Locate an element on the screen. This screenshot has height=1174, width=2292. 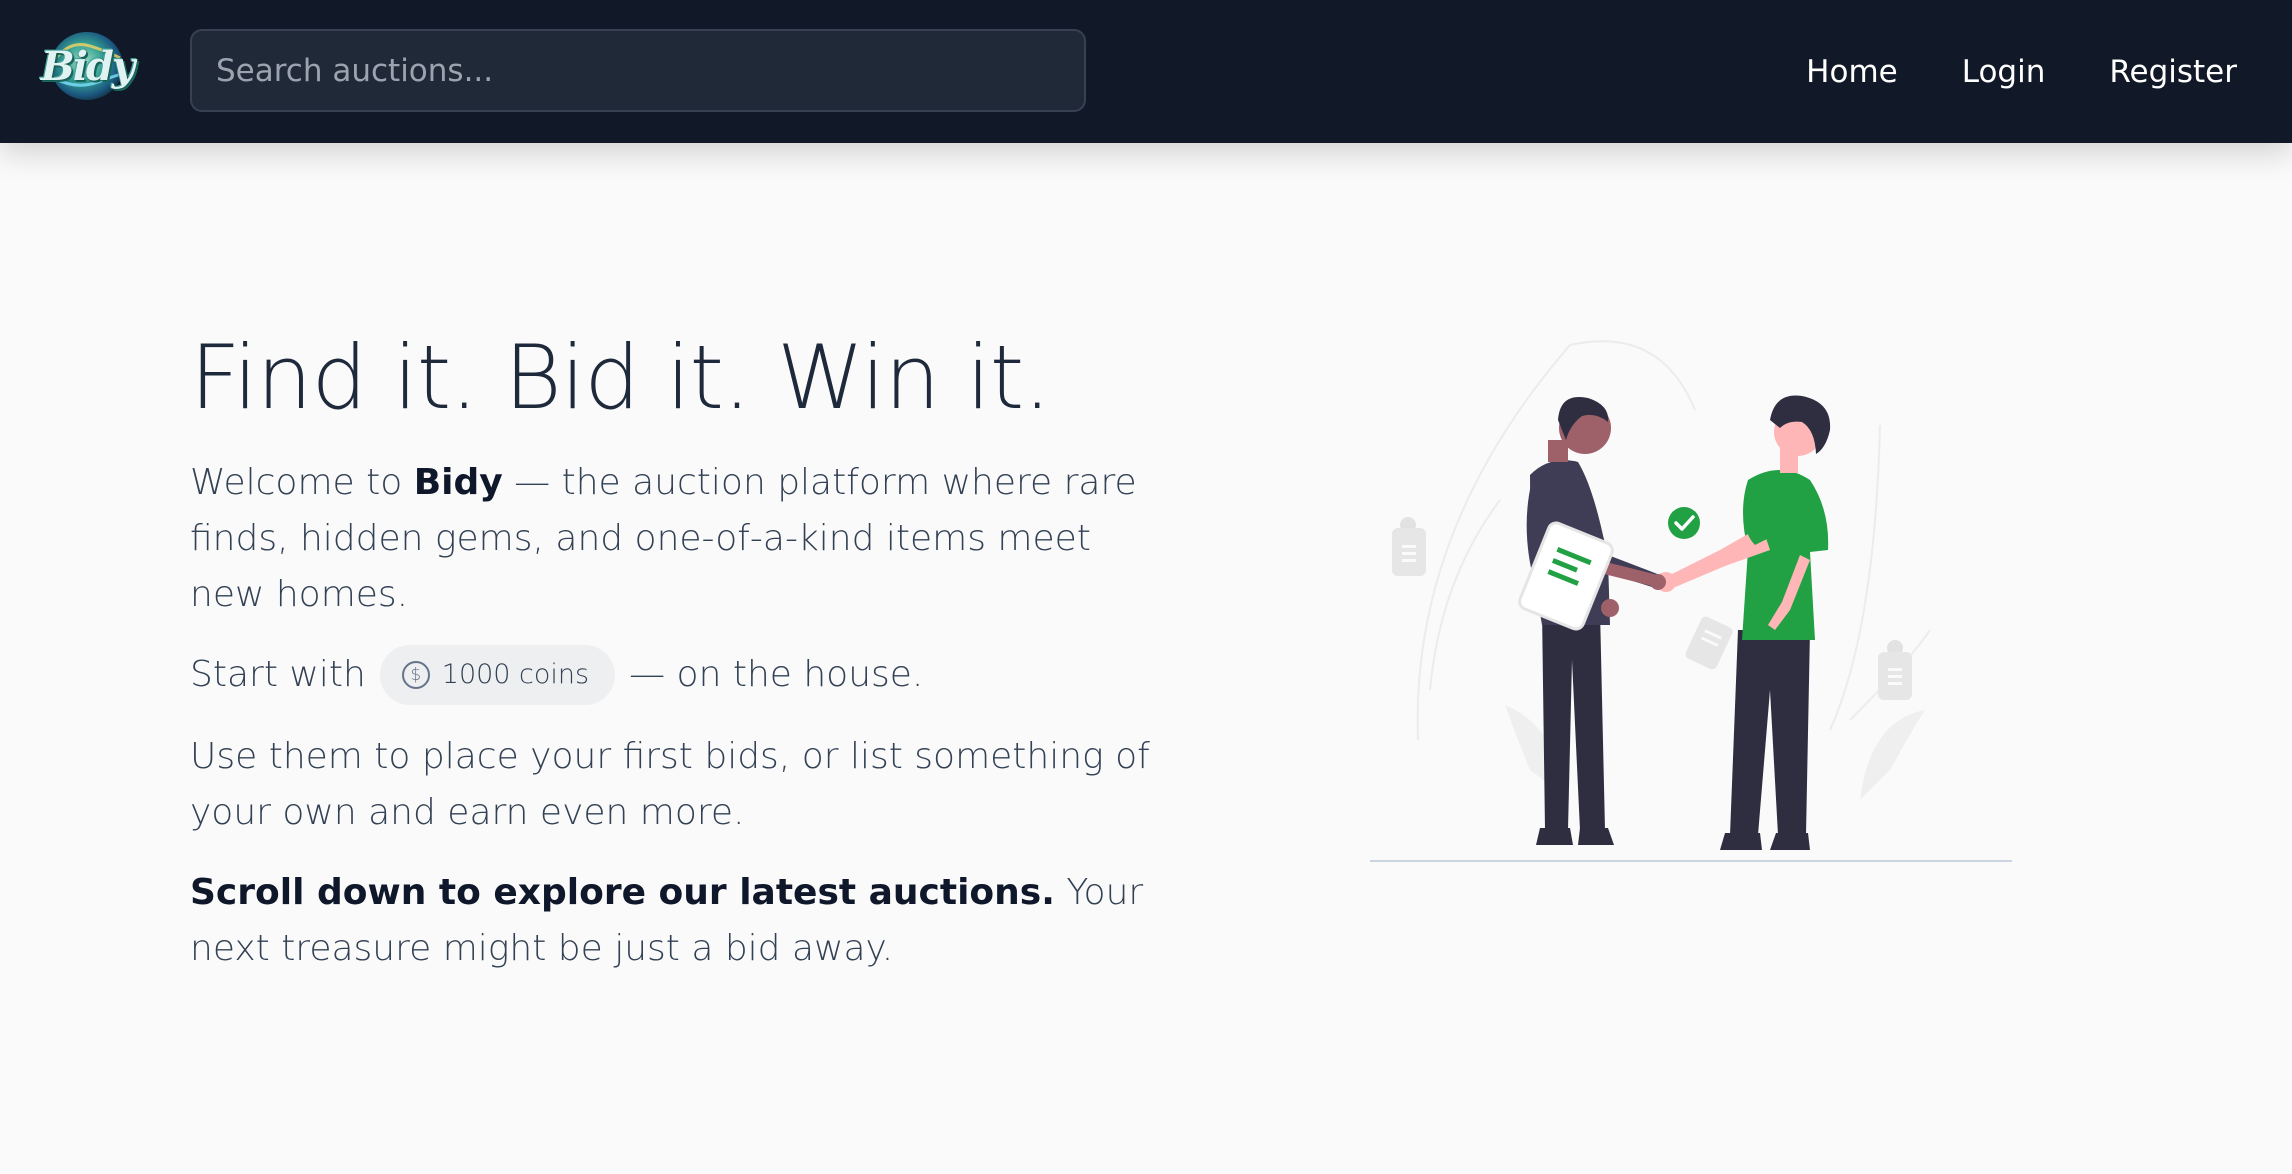
tag-icon-right is located at coordinates (1895, 670).